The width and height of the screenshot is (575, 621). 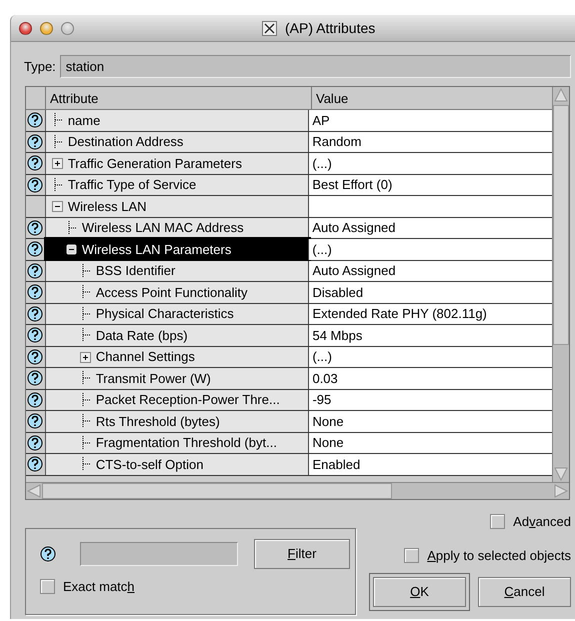 I want to click on attribute-cell: Physical Characteristics, so click(x=178, y=314).